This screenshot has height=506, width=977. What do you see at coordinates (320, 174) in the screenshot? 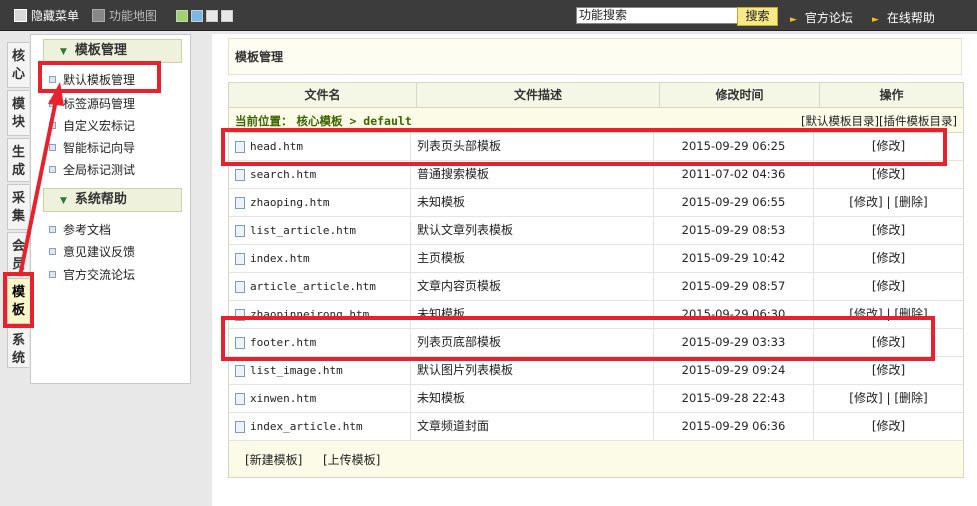
I see `file-name-cell: search.htm` at bounding box center [320, 174].